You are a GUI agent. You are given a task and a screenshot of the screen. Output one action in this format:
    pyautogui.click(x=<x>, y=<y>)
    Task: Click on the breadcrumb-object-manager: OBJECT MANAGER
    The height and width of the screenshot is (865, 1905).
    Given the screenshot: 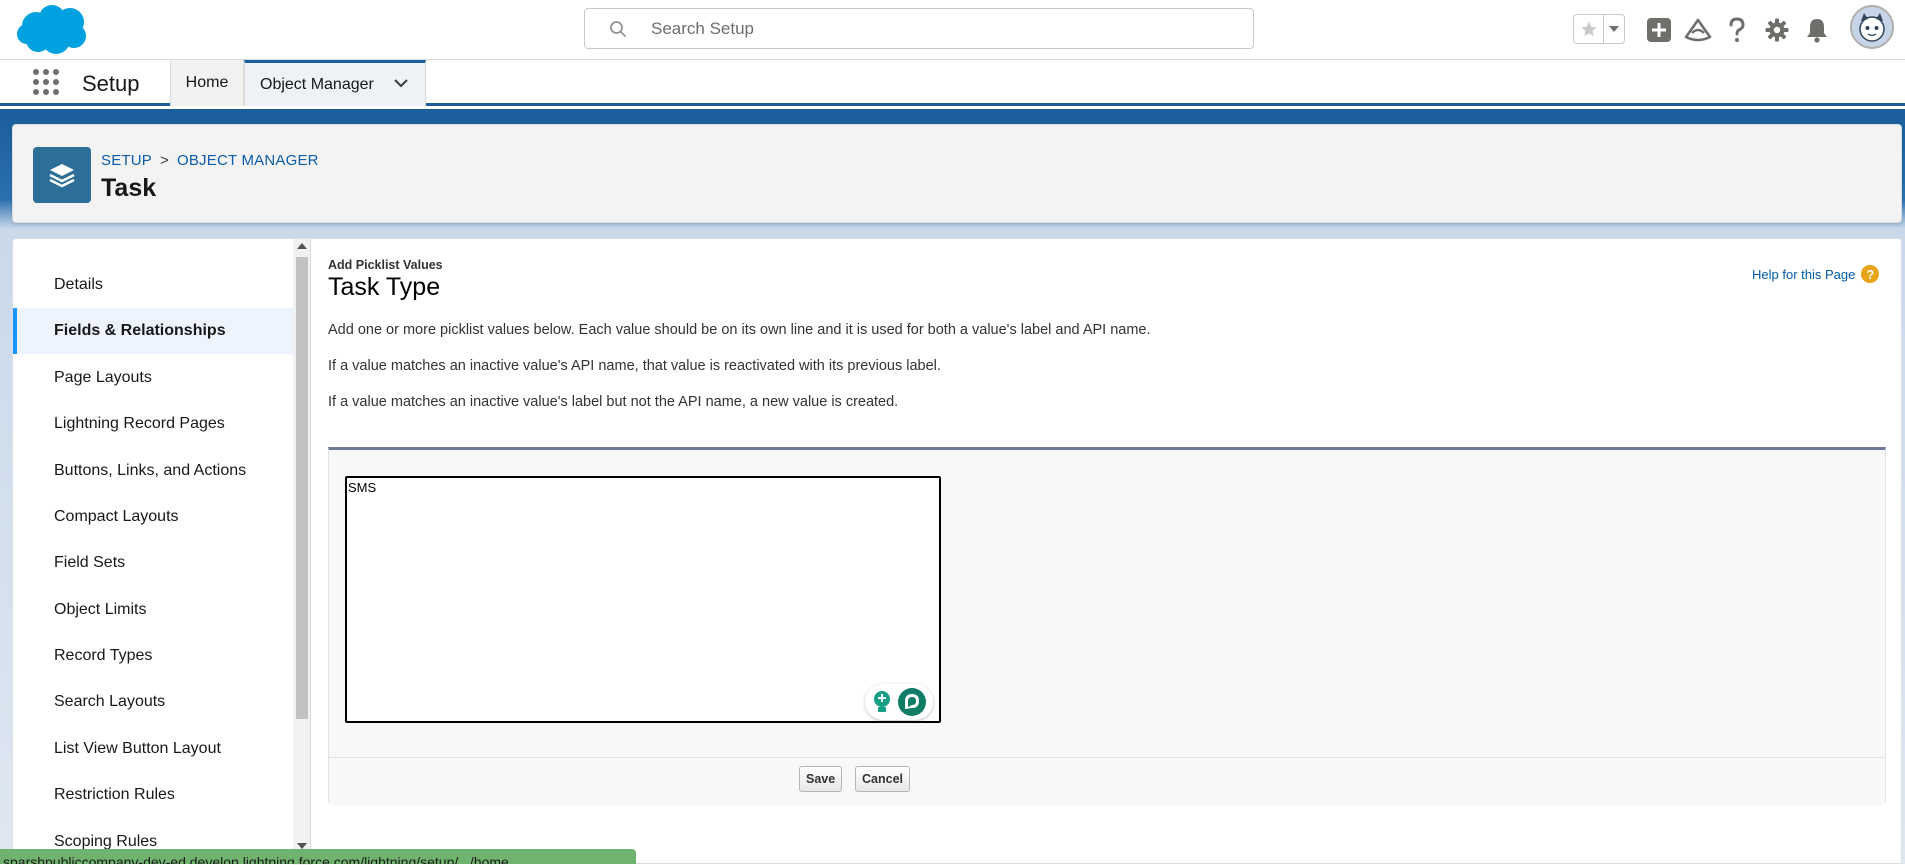 What is the action you would take?
    pyautogui.click(x=248, y=160)
    